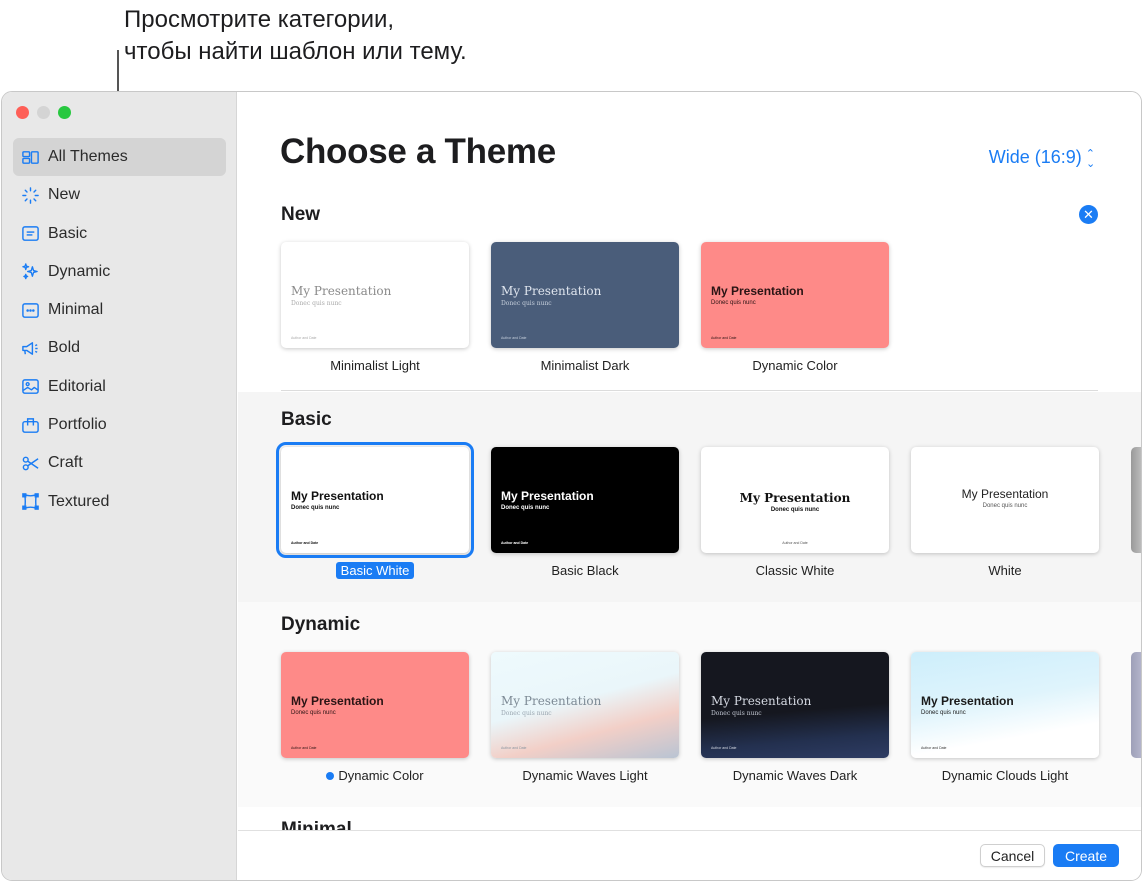  I want to click on callout-line-2: чтобы найти шаблон или тему., so click(295, 51).